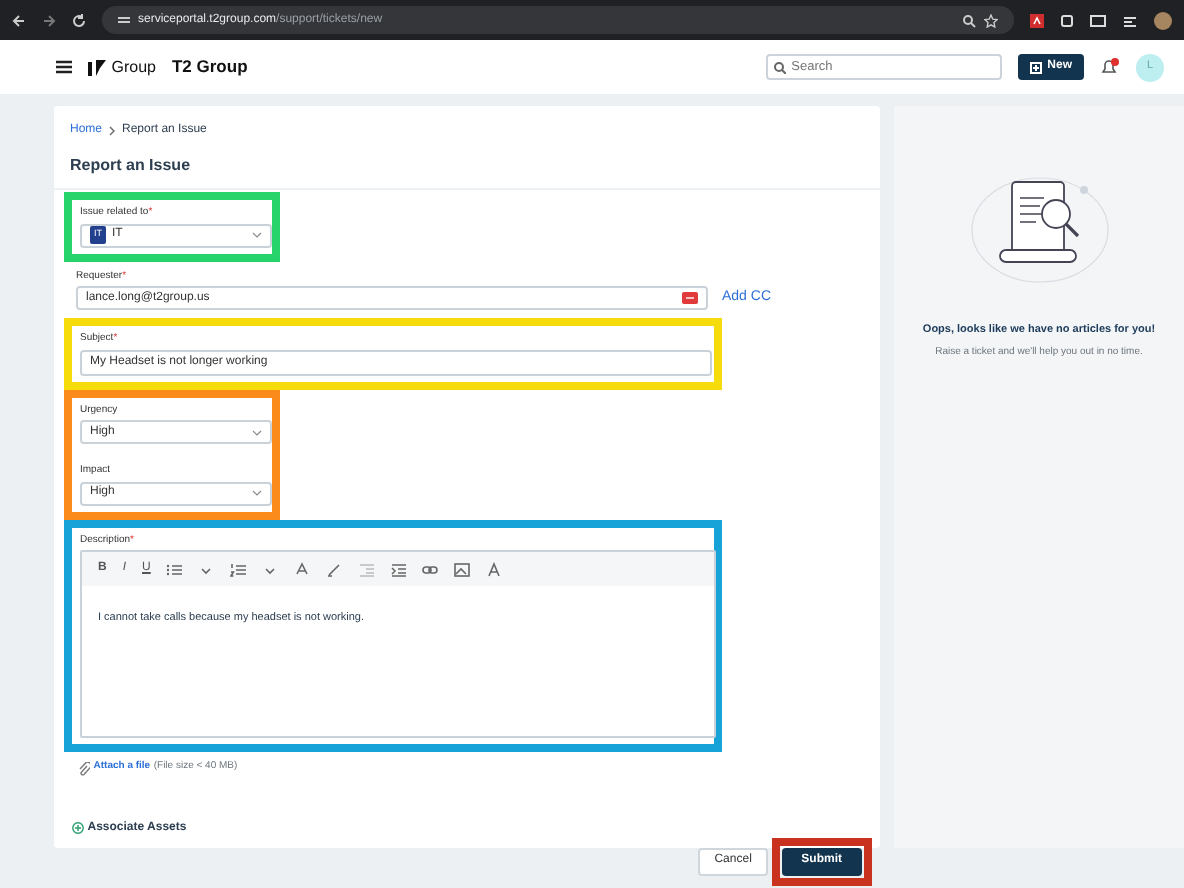 The image size is (1184, 888). I want to click on zoom-icon, so click(969, 20).